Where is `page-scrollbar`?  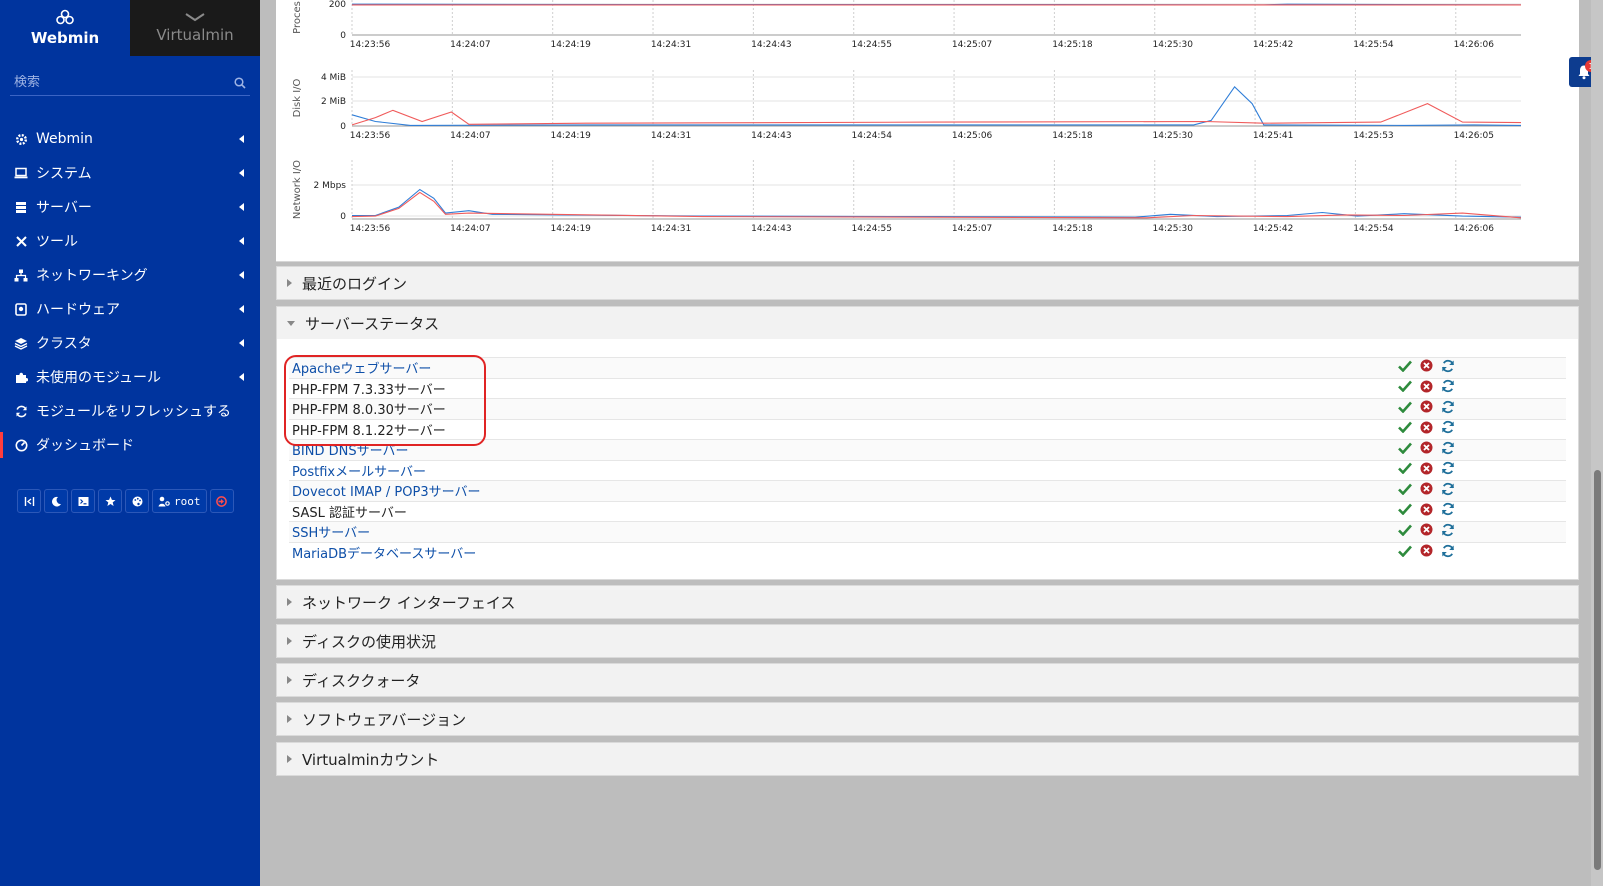 page-scrollbar is located at coordinates (1597, 443).